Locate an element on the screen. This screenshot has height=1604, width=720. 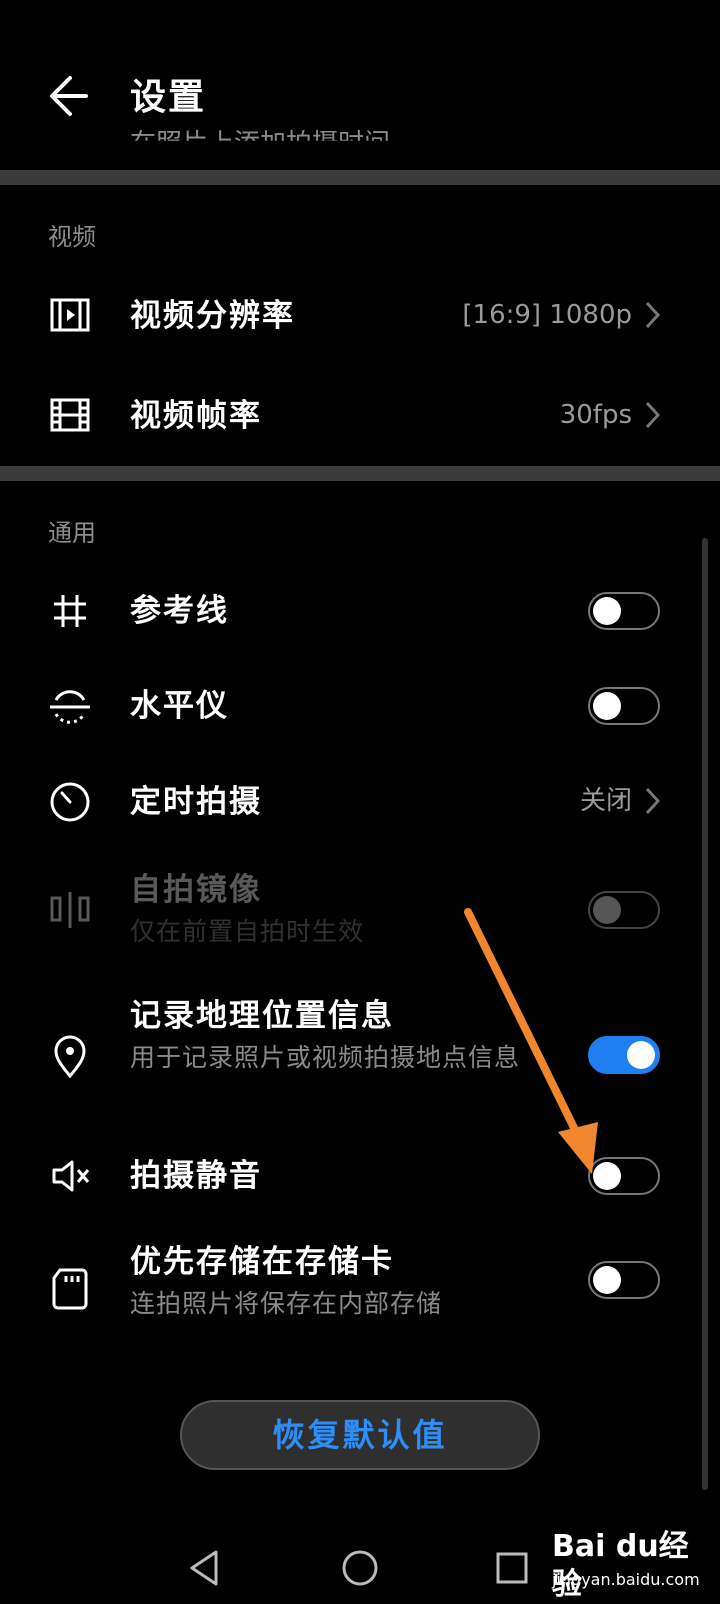
setting-video-framerate: 视频帧率 30fps is located at coordinates (360, 416).